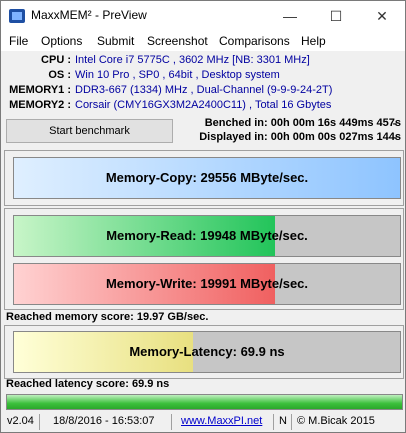 The width and height of the screenshot is (406, 433). Describe the element at coordinates (40, 90) in the screenshot. I see `memory1-label: MEMORY1 :` at that location.